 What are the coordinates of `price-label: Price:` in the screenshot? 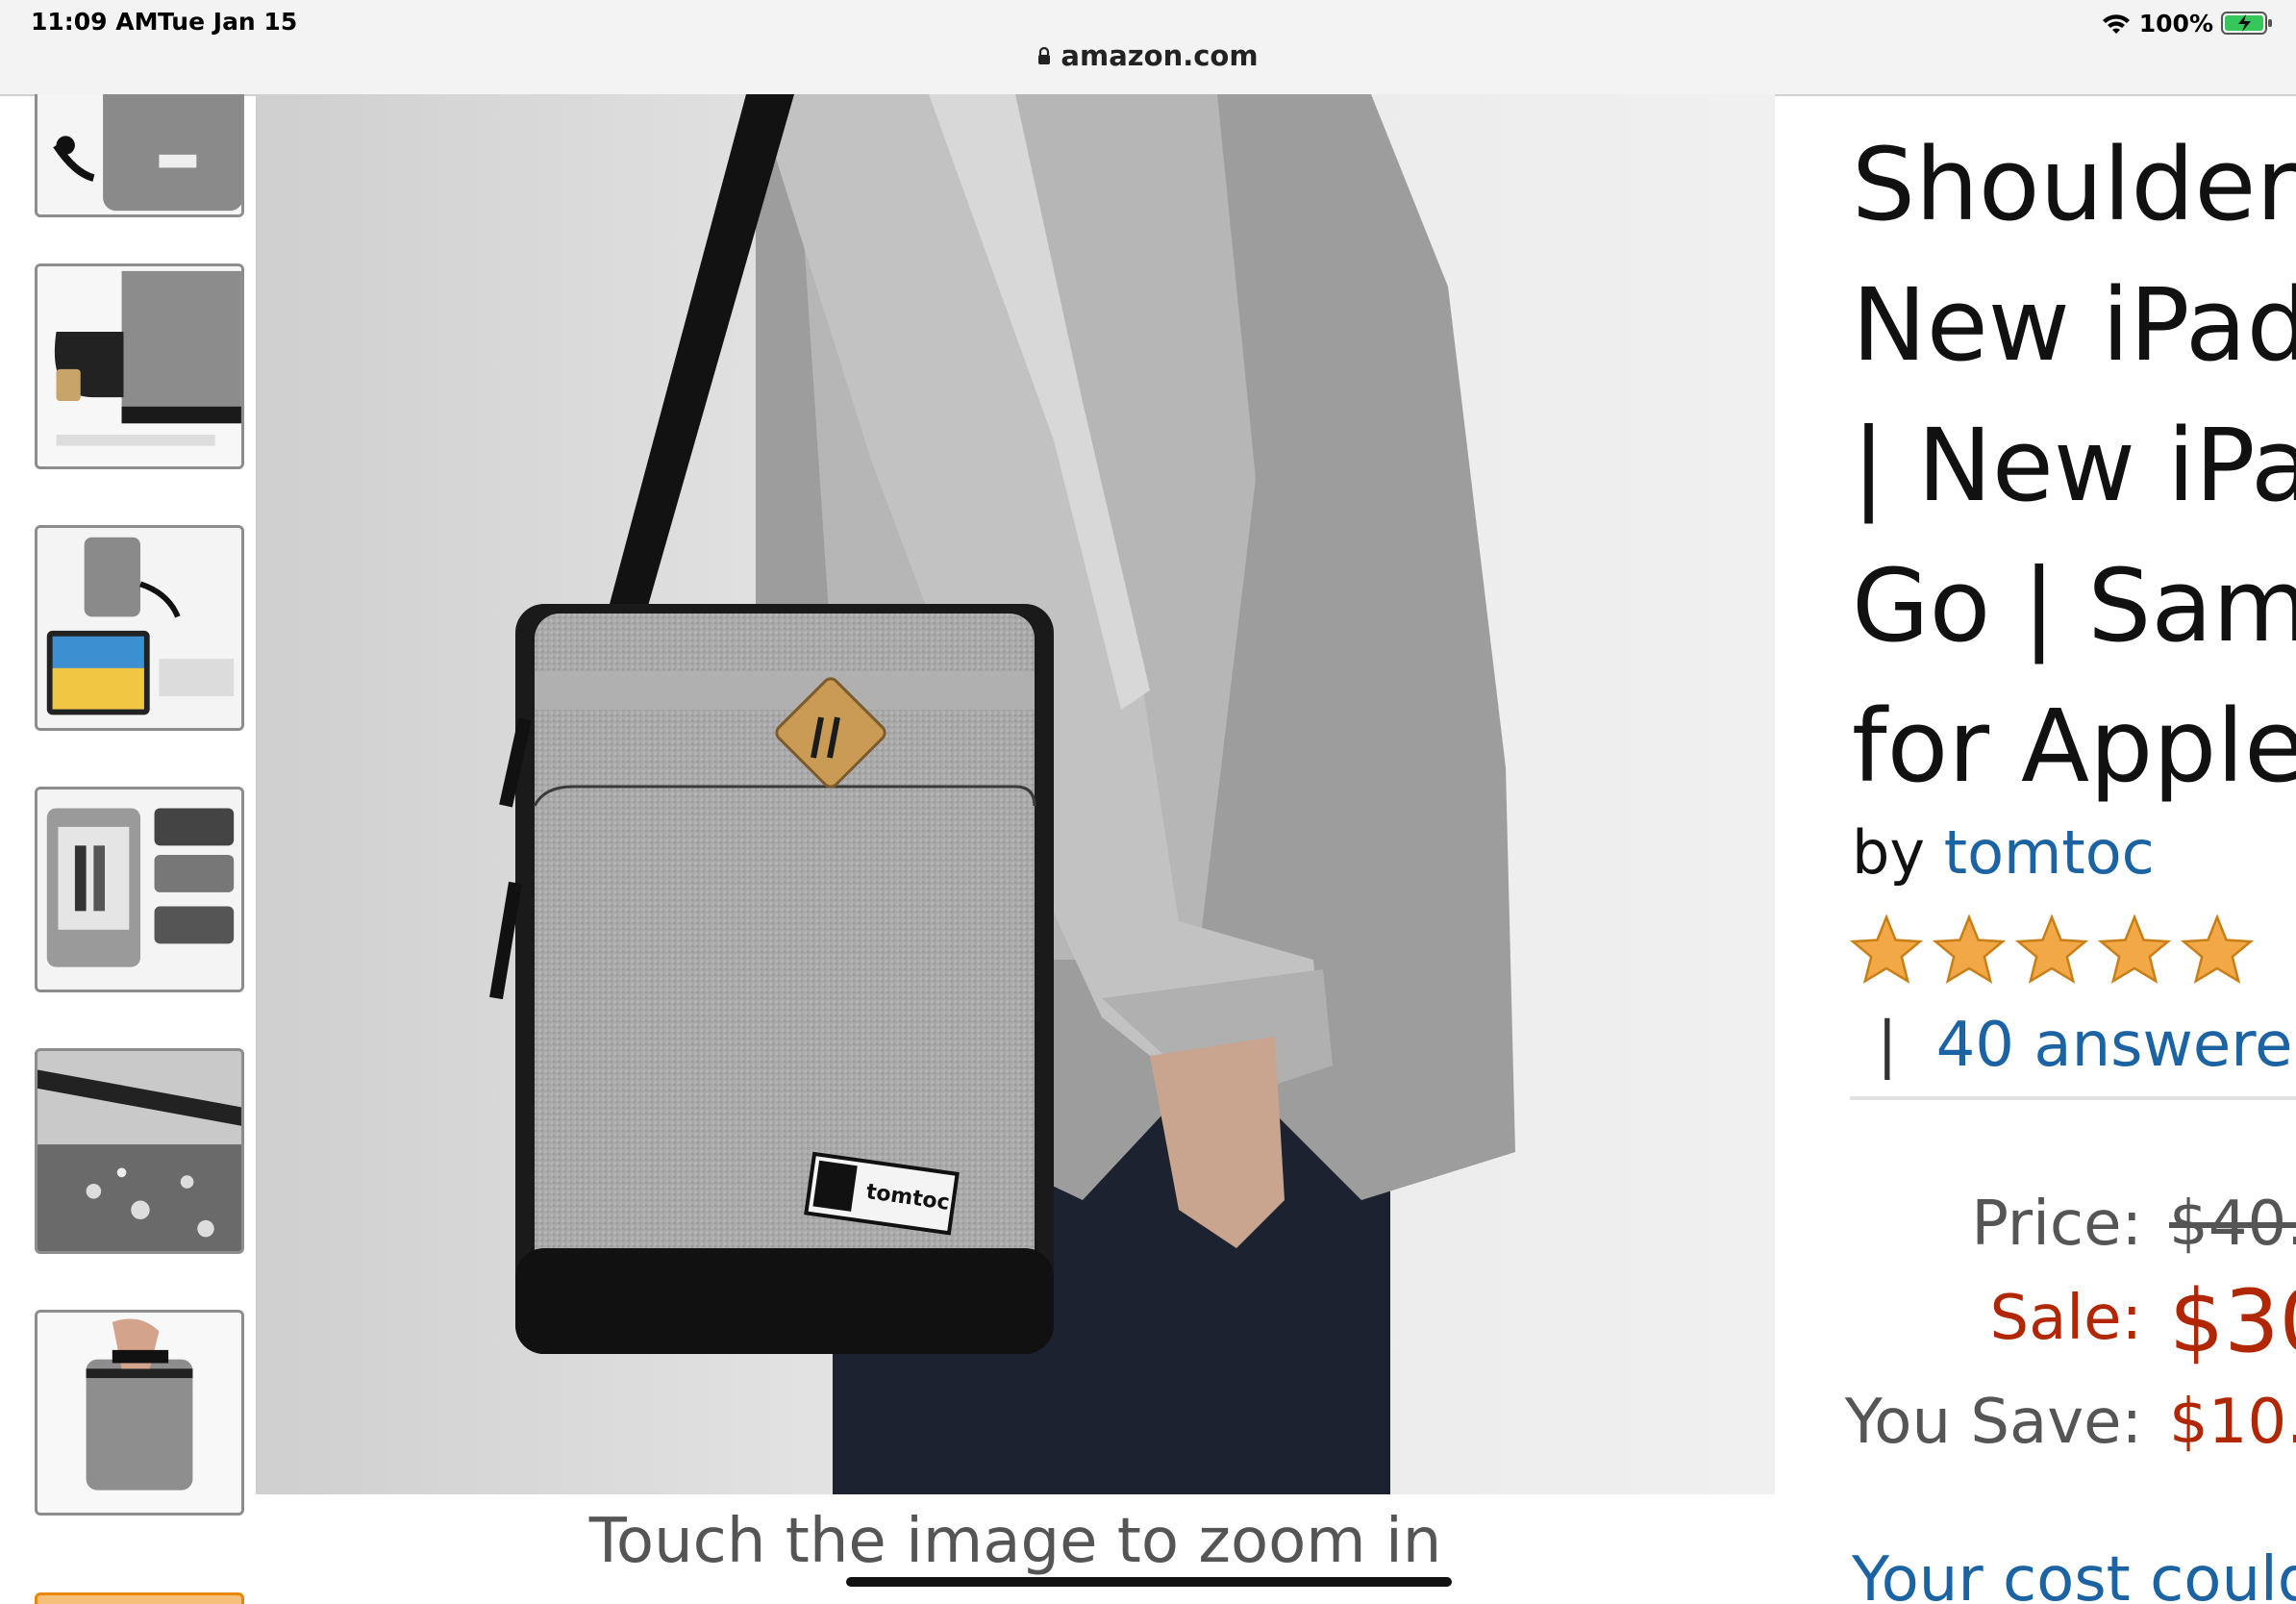 It's located at (2056, 1224).